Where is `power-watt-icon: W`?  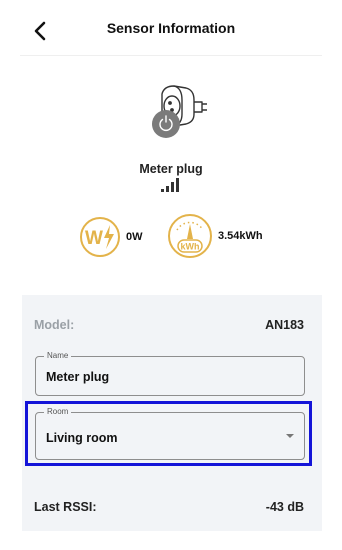 power-watt-icon: W is located at coordinates (100, 237).